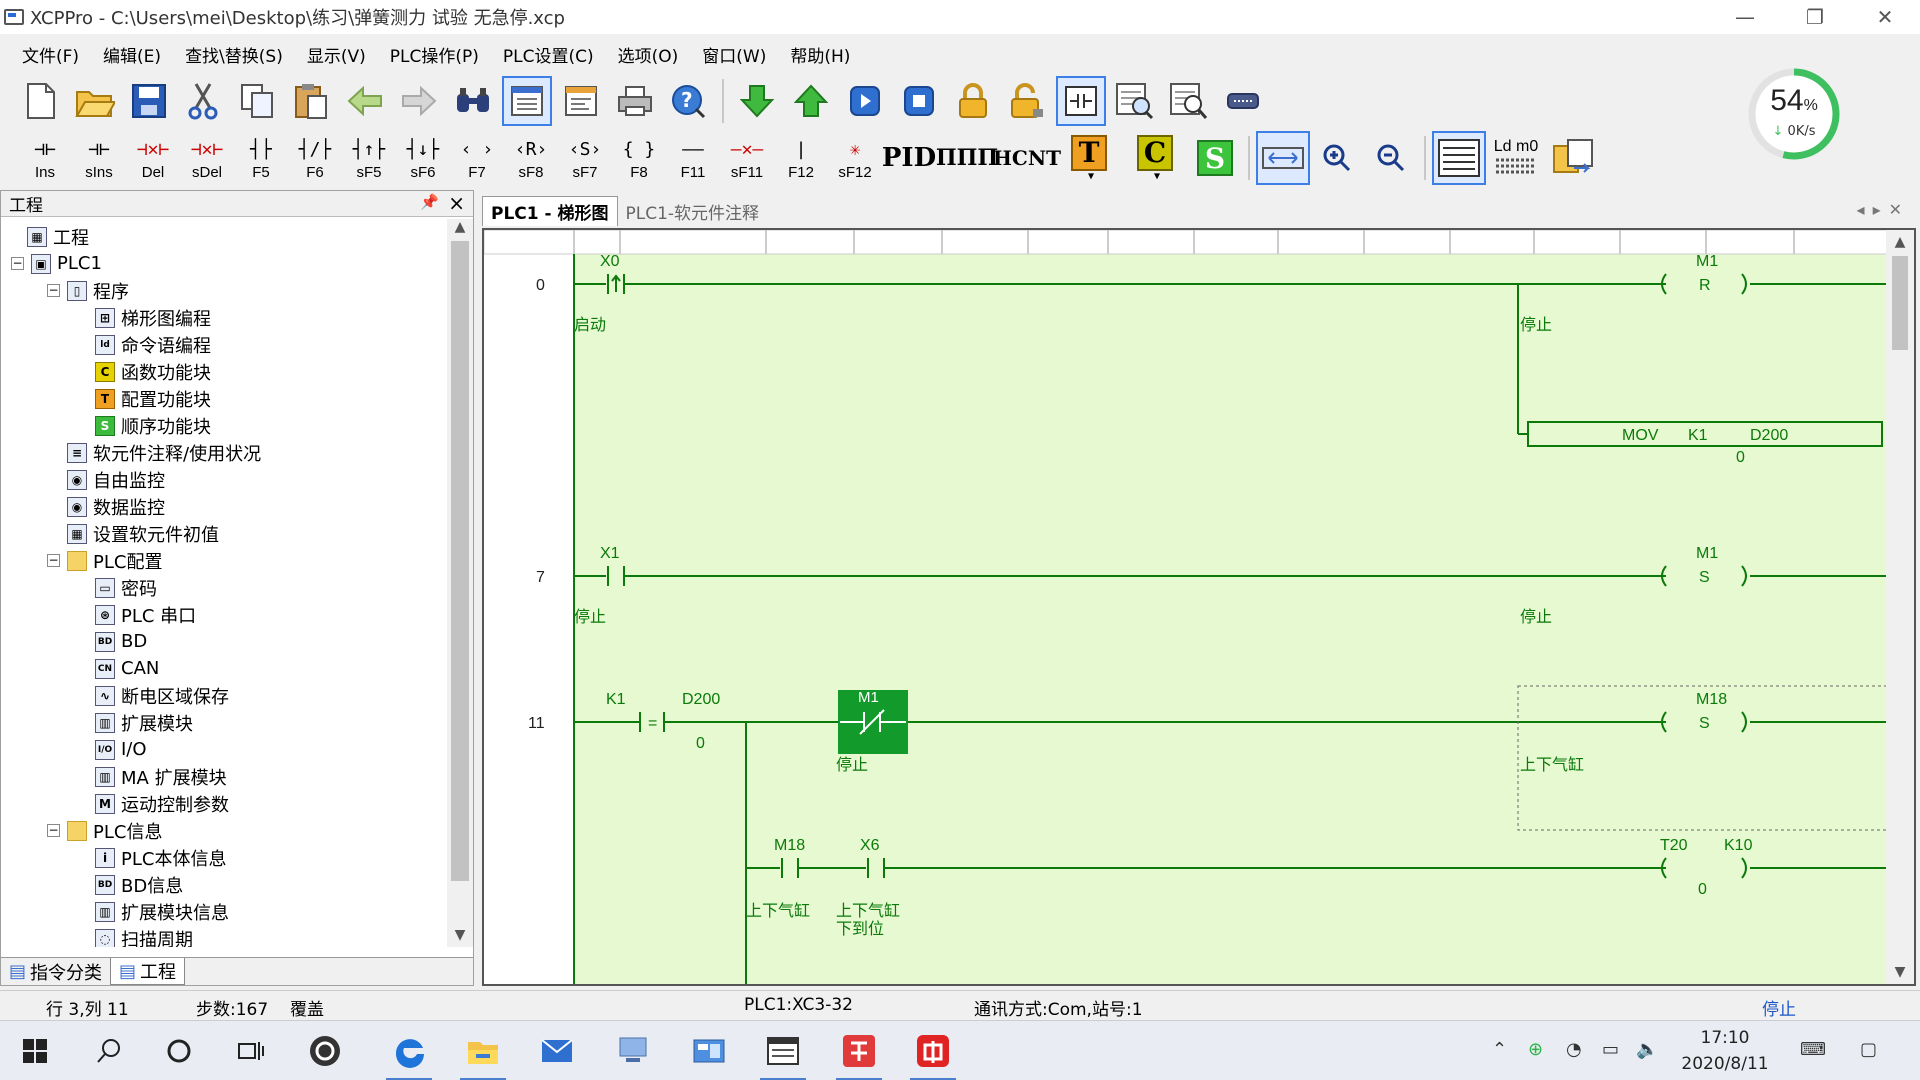 The height and width of the screenshot is (1080, 1920). Describe the element at coordinates (148, 971) in the screenshot. I see `tab-project: ▤ 工程` at that location.